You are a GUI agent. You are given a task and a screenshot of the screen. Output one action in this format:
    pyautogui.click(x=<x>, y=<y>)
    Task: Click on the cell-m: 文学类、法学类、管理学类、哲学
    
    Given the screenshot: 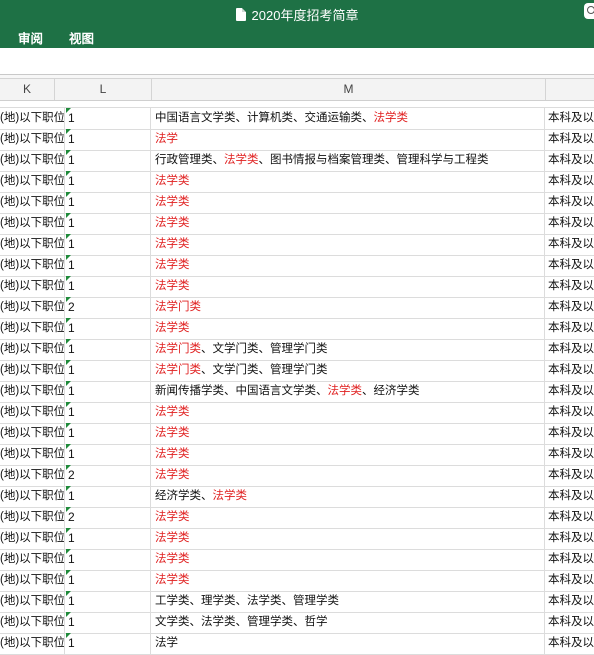 What is the action you would take?
    pyautogui.click(x=348, y=622)
    